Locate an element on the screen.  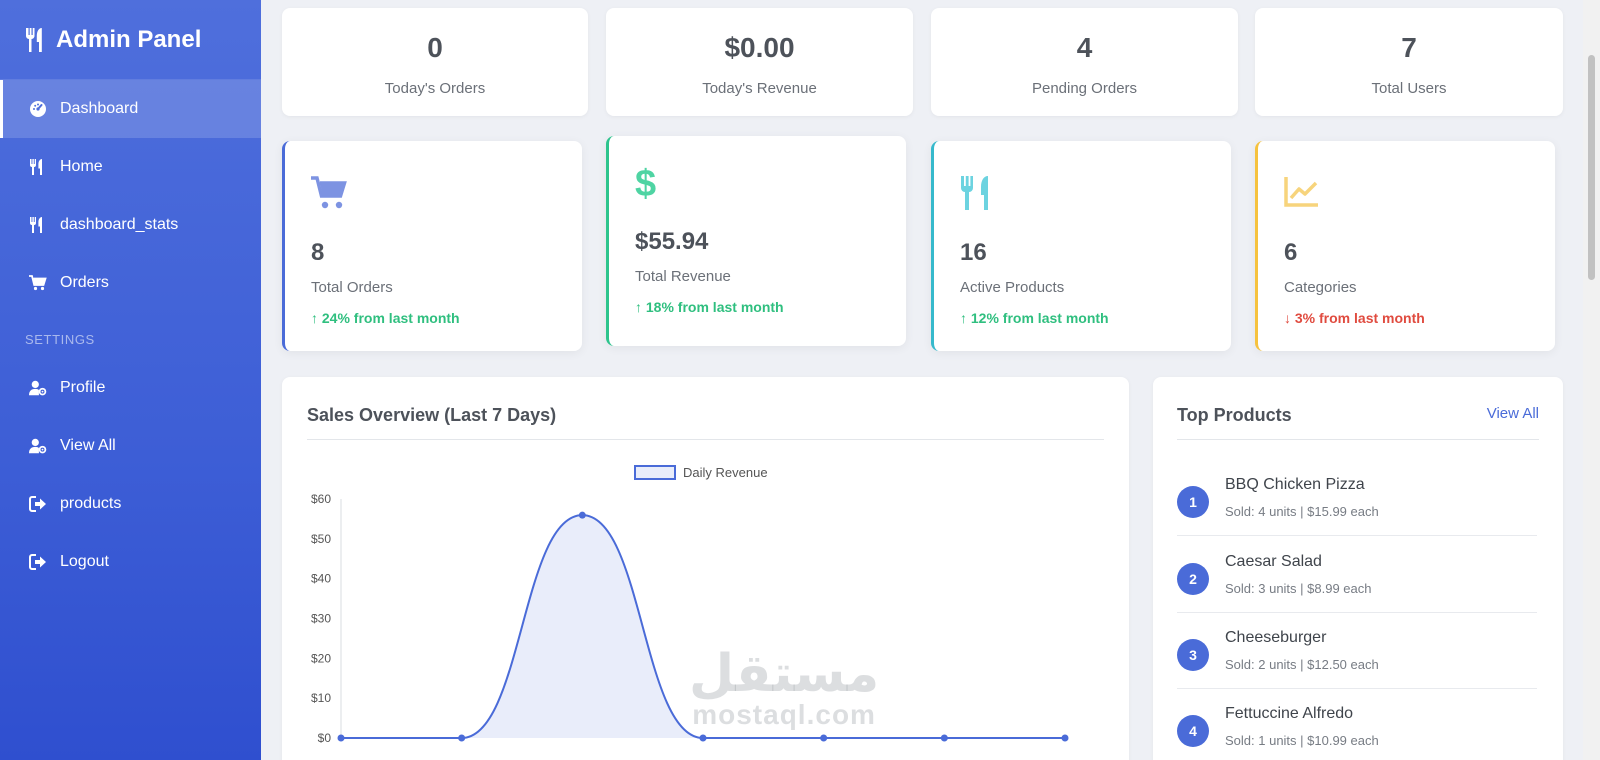
series-line is located at coordinates (703, 626).